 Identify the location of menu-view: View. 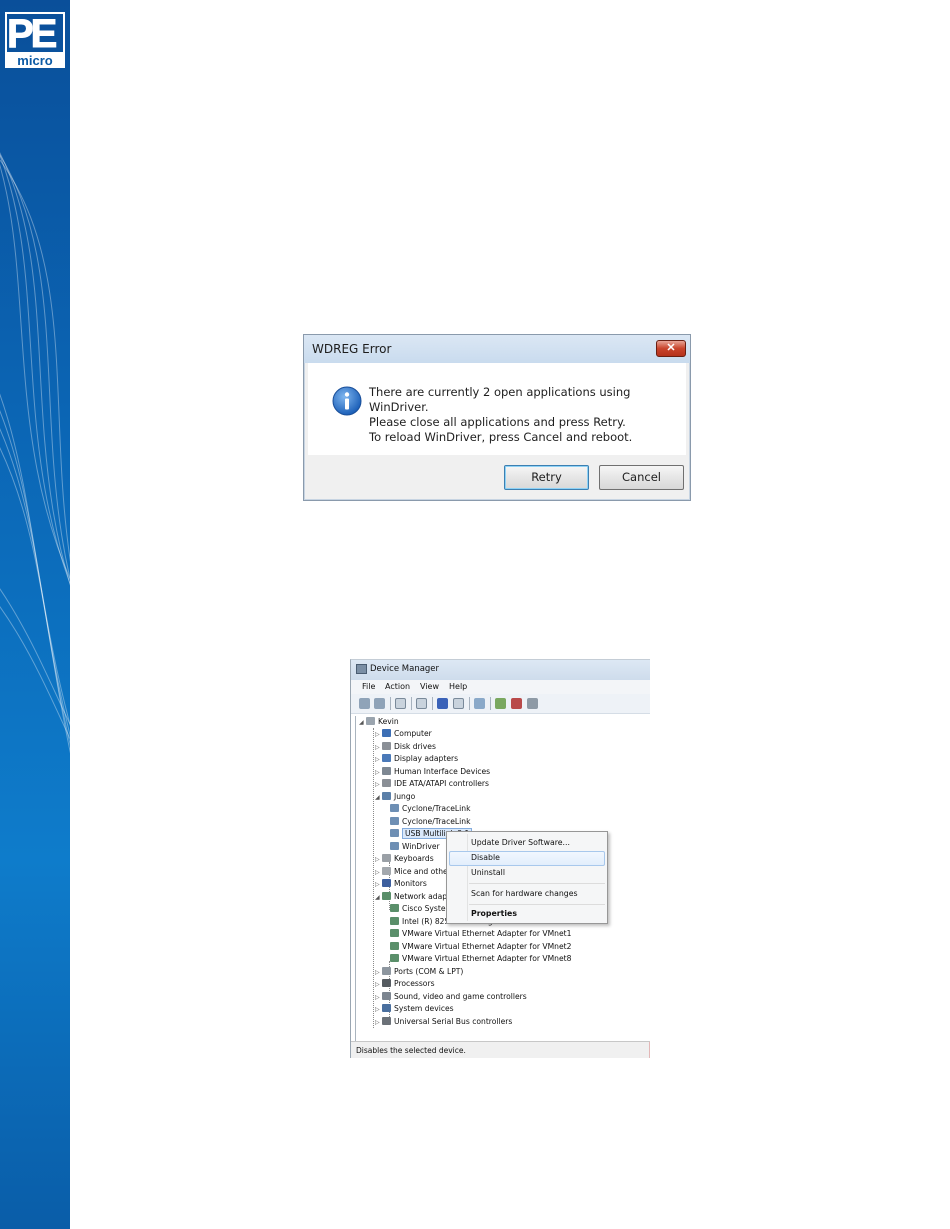
(429, 686).